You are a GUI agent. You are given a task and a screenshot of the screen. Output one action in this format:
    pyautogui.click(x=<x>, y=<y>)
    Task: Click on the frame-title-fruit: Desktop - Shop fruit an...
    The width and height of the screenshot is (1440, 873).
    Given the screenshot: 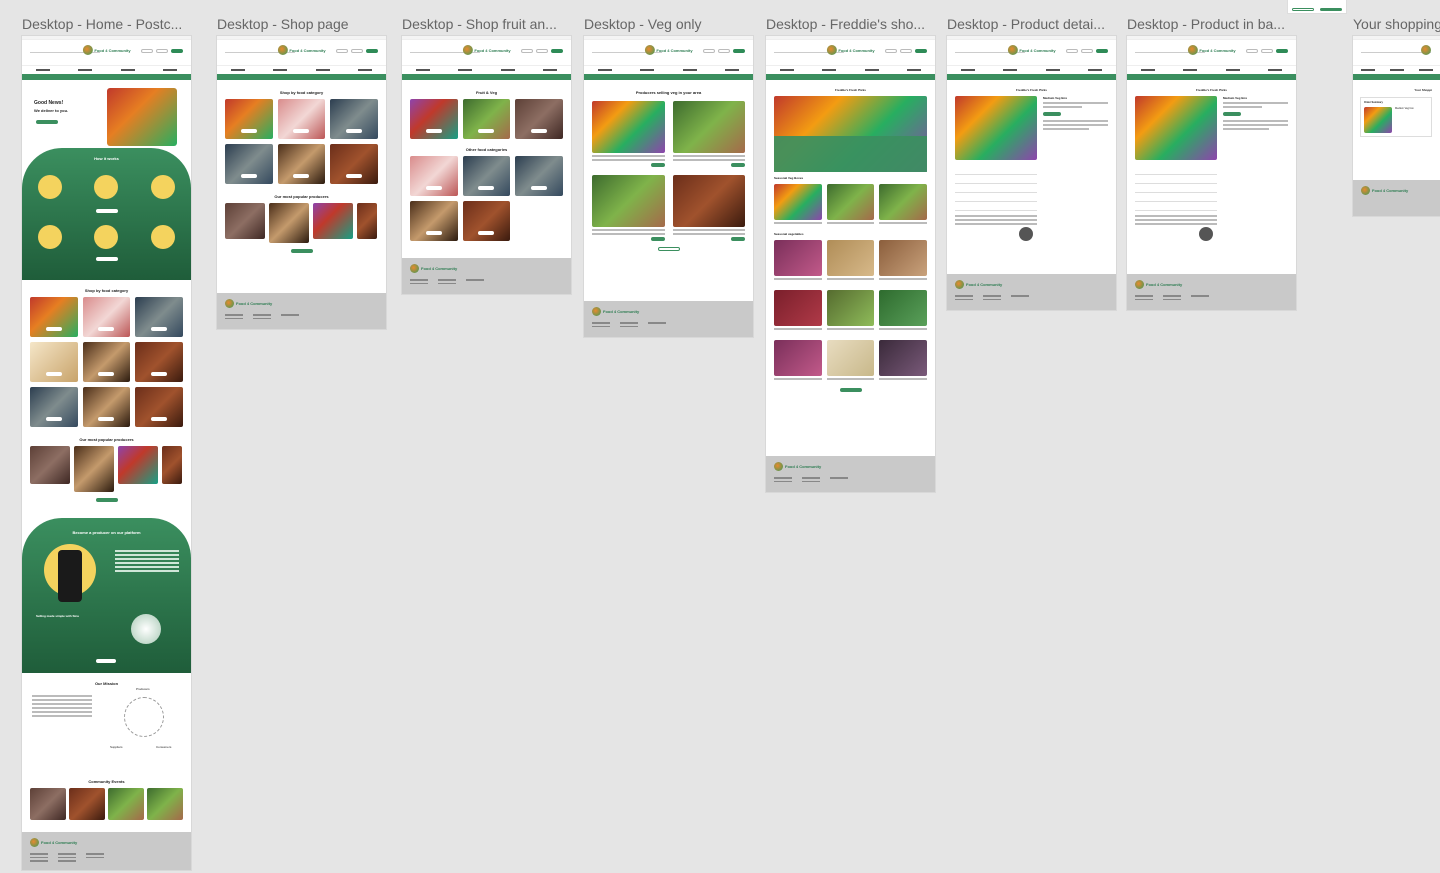 What is the action you would take?
    pyautogui.click(x=487, y=24)
    